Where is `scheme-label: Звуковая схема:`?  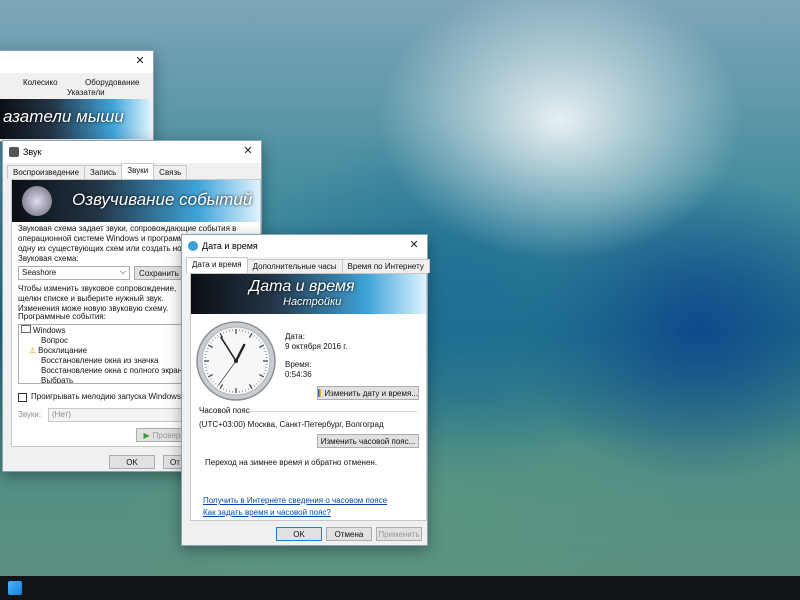
scheme-label: Звуковая схема: is located at coordinates (48, 258).